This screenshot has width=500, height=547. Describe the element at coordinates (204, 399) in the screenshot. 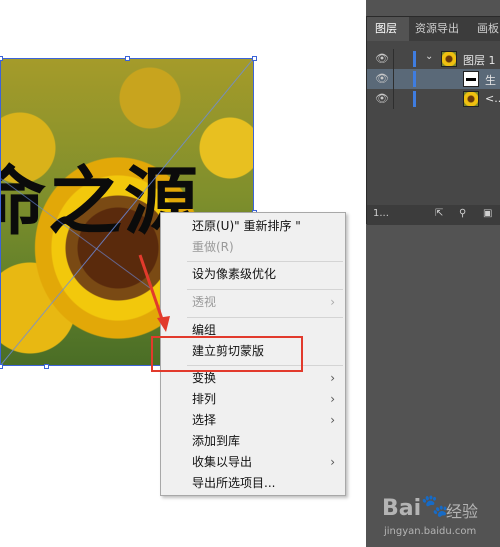

I see `menu-item-label: 排列` at that location.